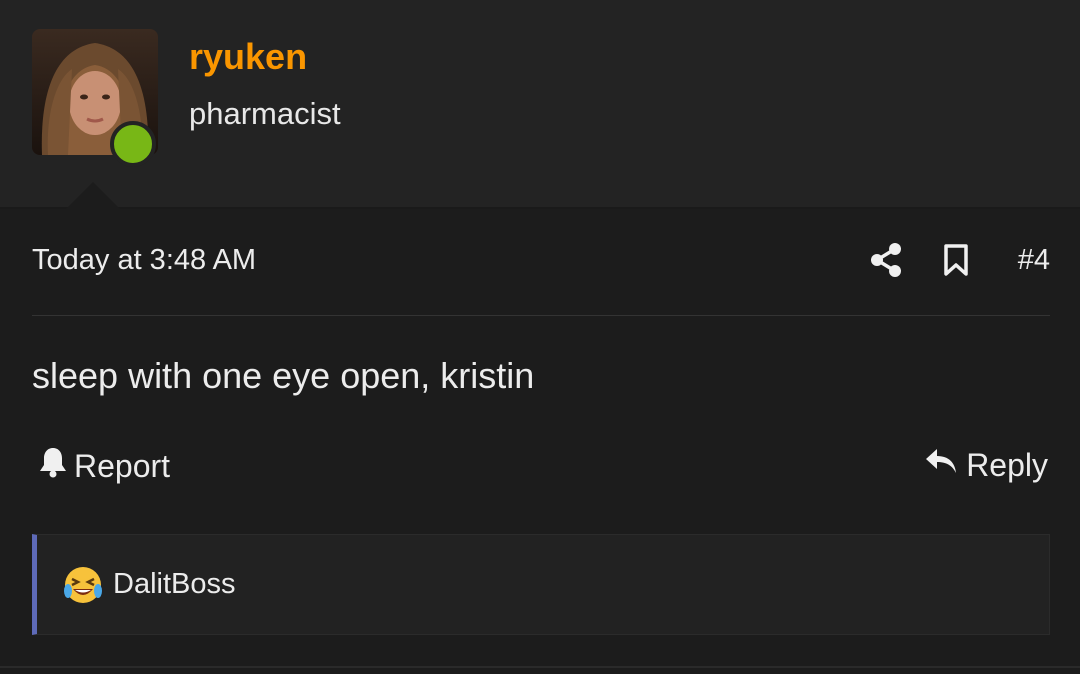 The image size is (1080, 674). Describe the element at coordinates (1034, 260) in the screenshot. I see `post-number-link: #4` at that location.